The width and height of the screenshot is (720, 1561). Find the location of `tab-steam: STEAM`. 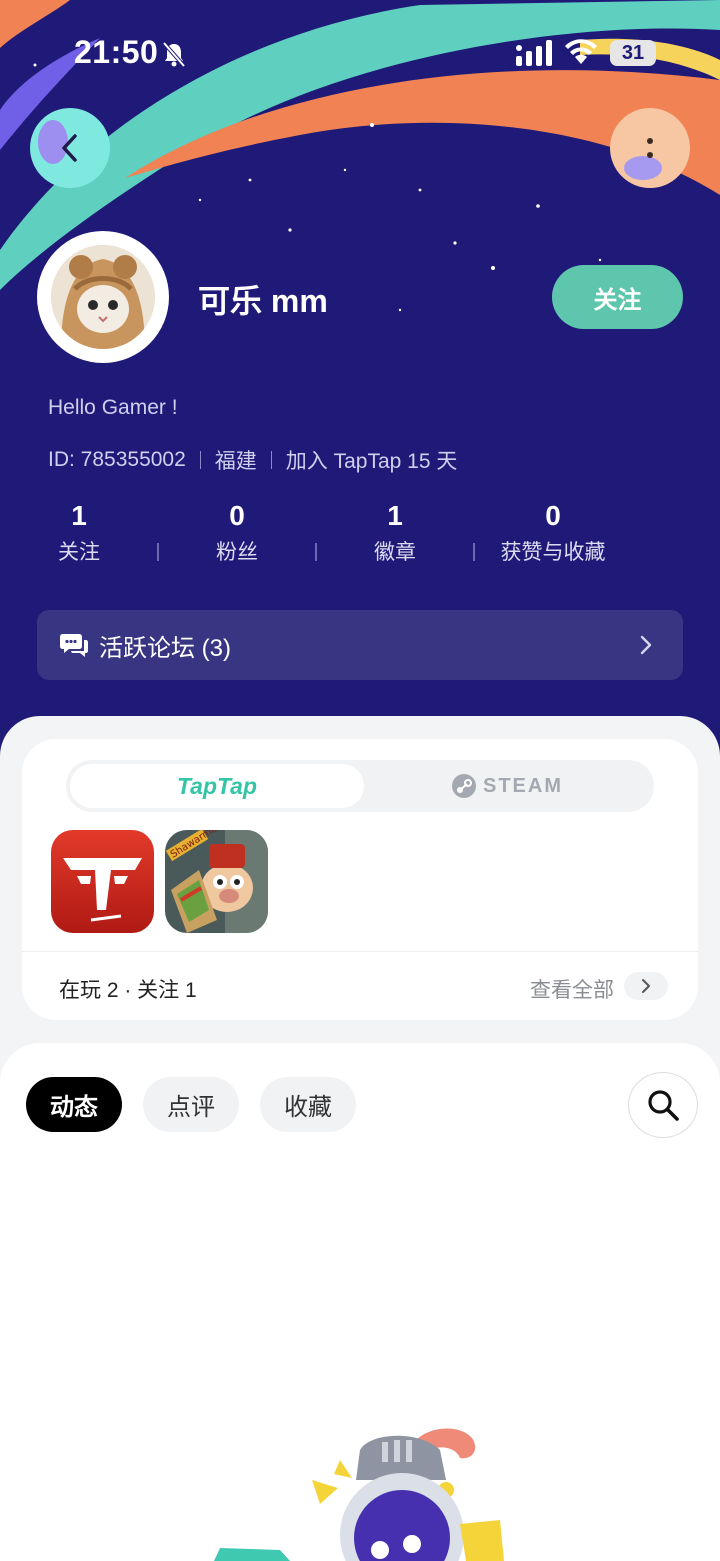

tab-steam: STEAM is located at coordinates (507, 786).